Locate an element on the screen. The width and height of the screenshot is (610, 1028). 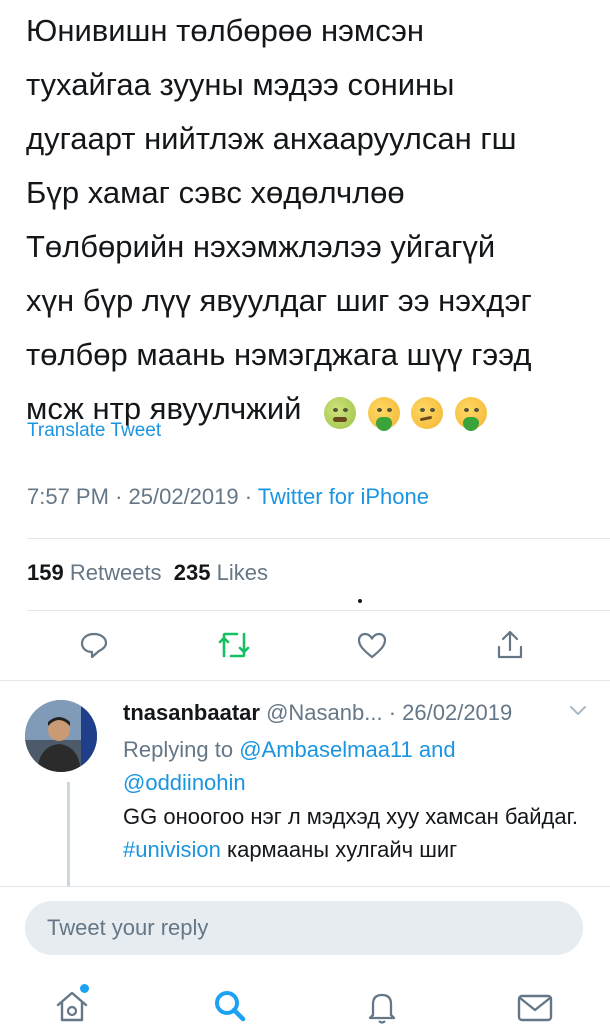
home-icon is located at coordinates (72, 1006).